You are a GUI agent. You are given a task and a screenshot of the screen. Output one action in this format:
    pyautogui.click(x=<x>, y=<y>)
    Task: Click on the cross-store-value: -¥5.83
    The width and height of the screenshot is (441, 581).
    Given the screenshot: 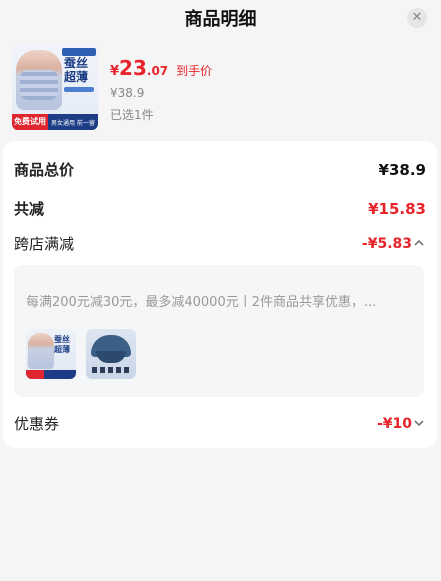 What is the action you would take?
    pyautogui.click(x=394, y=244)
    